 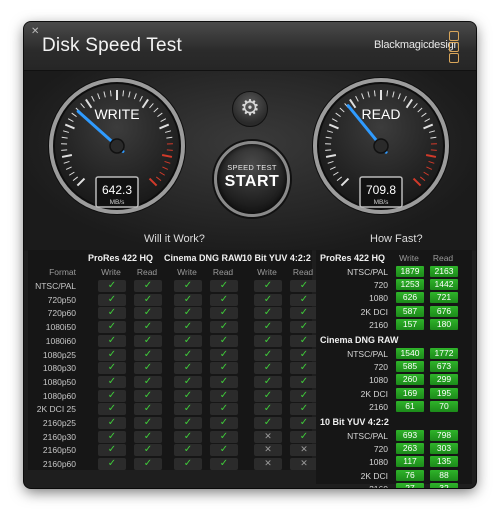 What do you see at coordinates (382, 202) in the screenshot?
I see `read-speed-unit: MB/s` at bounding box center [382, 202].